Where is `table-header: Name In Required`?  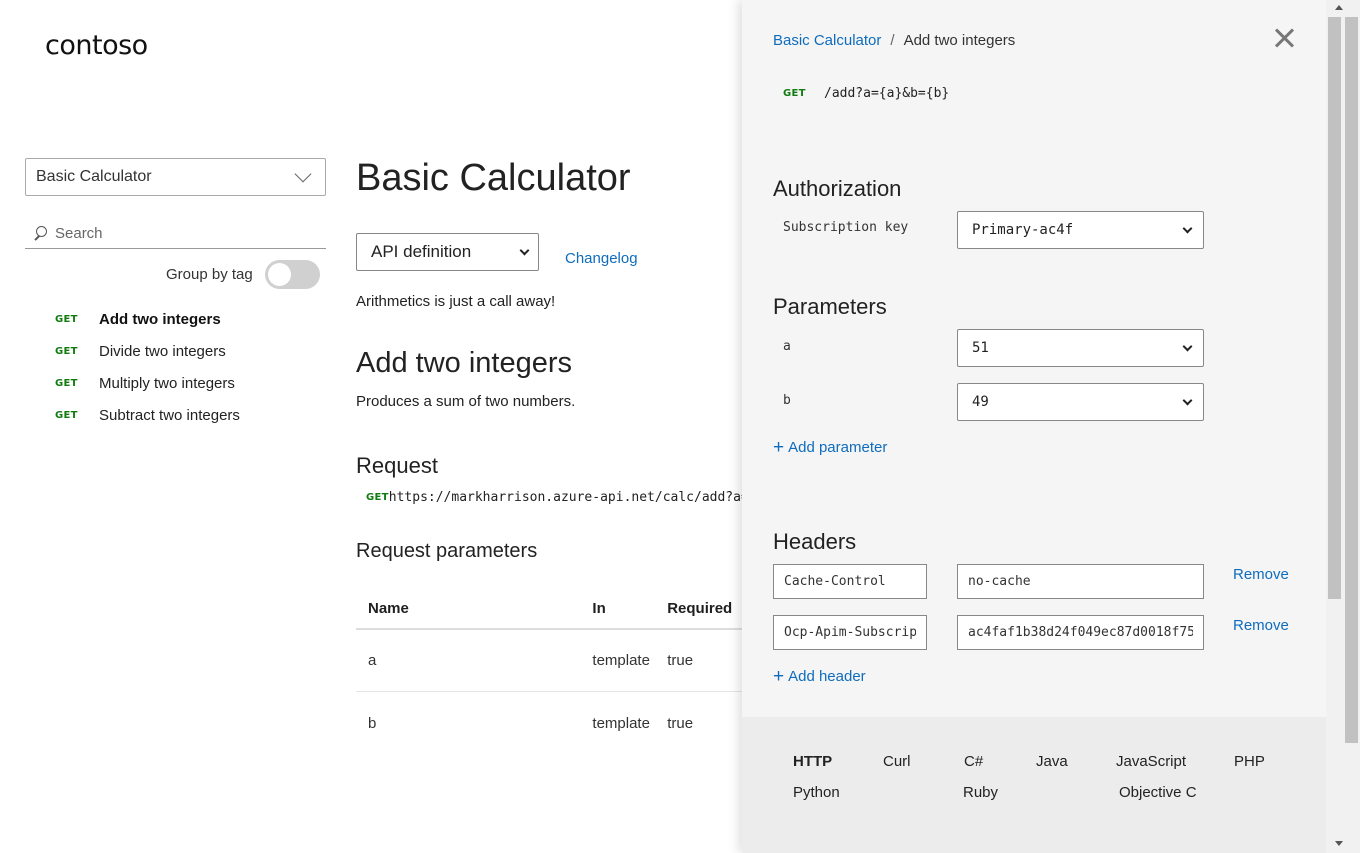
table-header: Name In Required is located at coordinates (549, 609).